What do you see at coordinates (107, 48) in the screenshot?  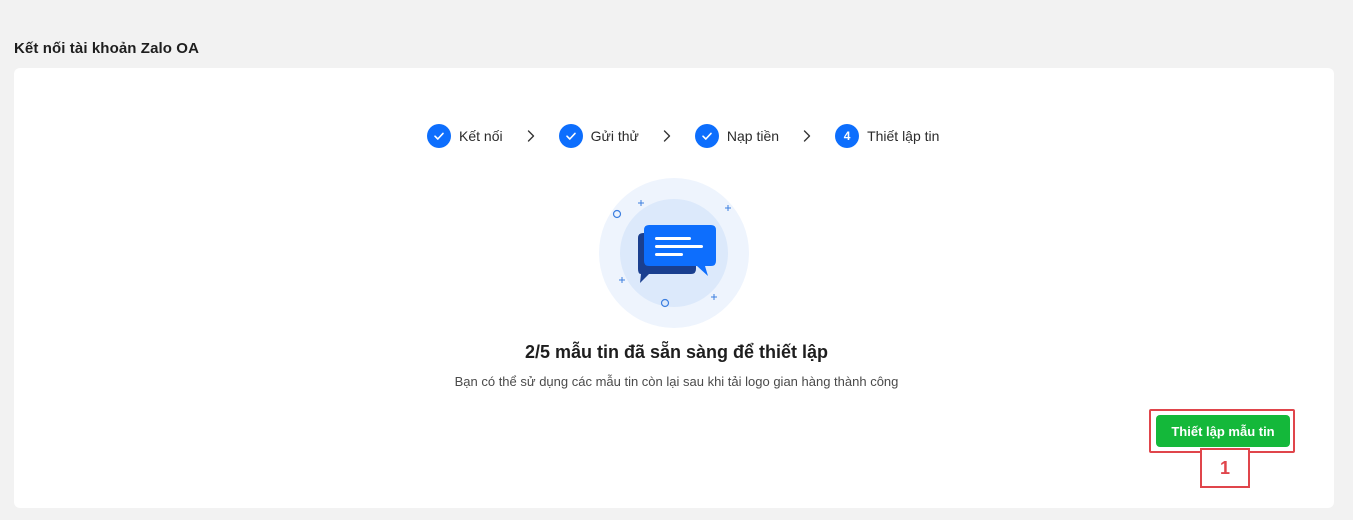 I see `page-title: Kết nối tài khoản Zalo OA` at bounding box center [107, 48].